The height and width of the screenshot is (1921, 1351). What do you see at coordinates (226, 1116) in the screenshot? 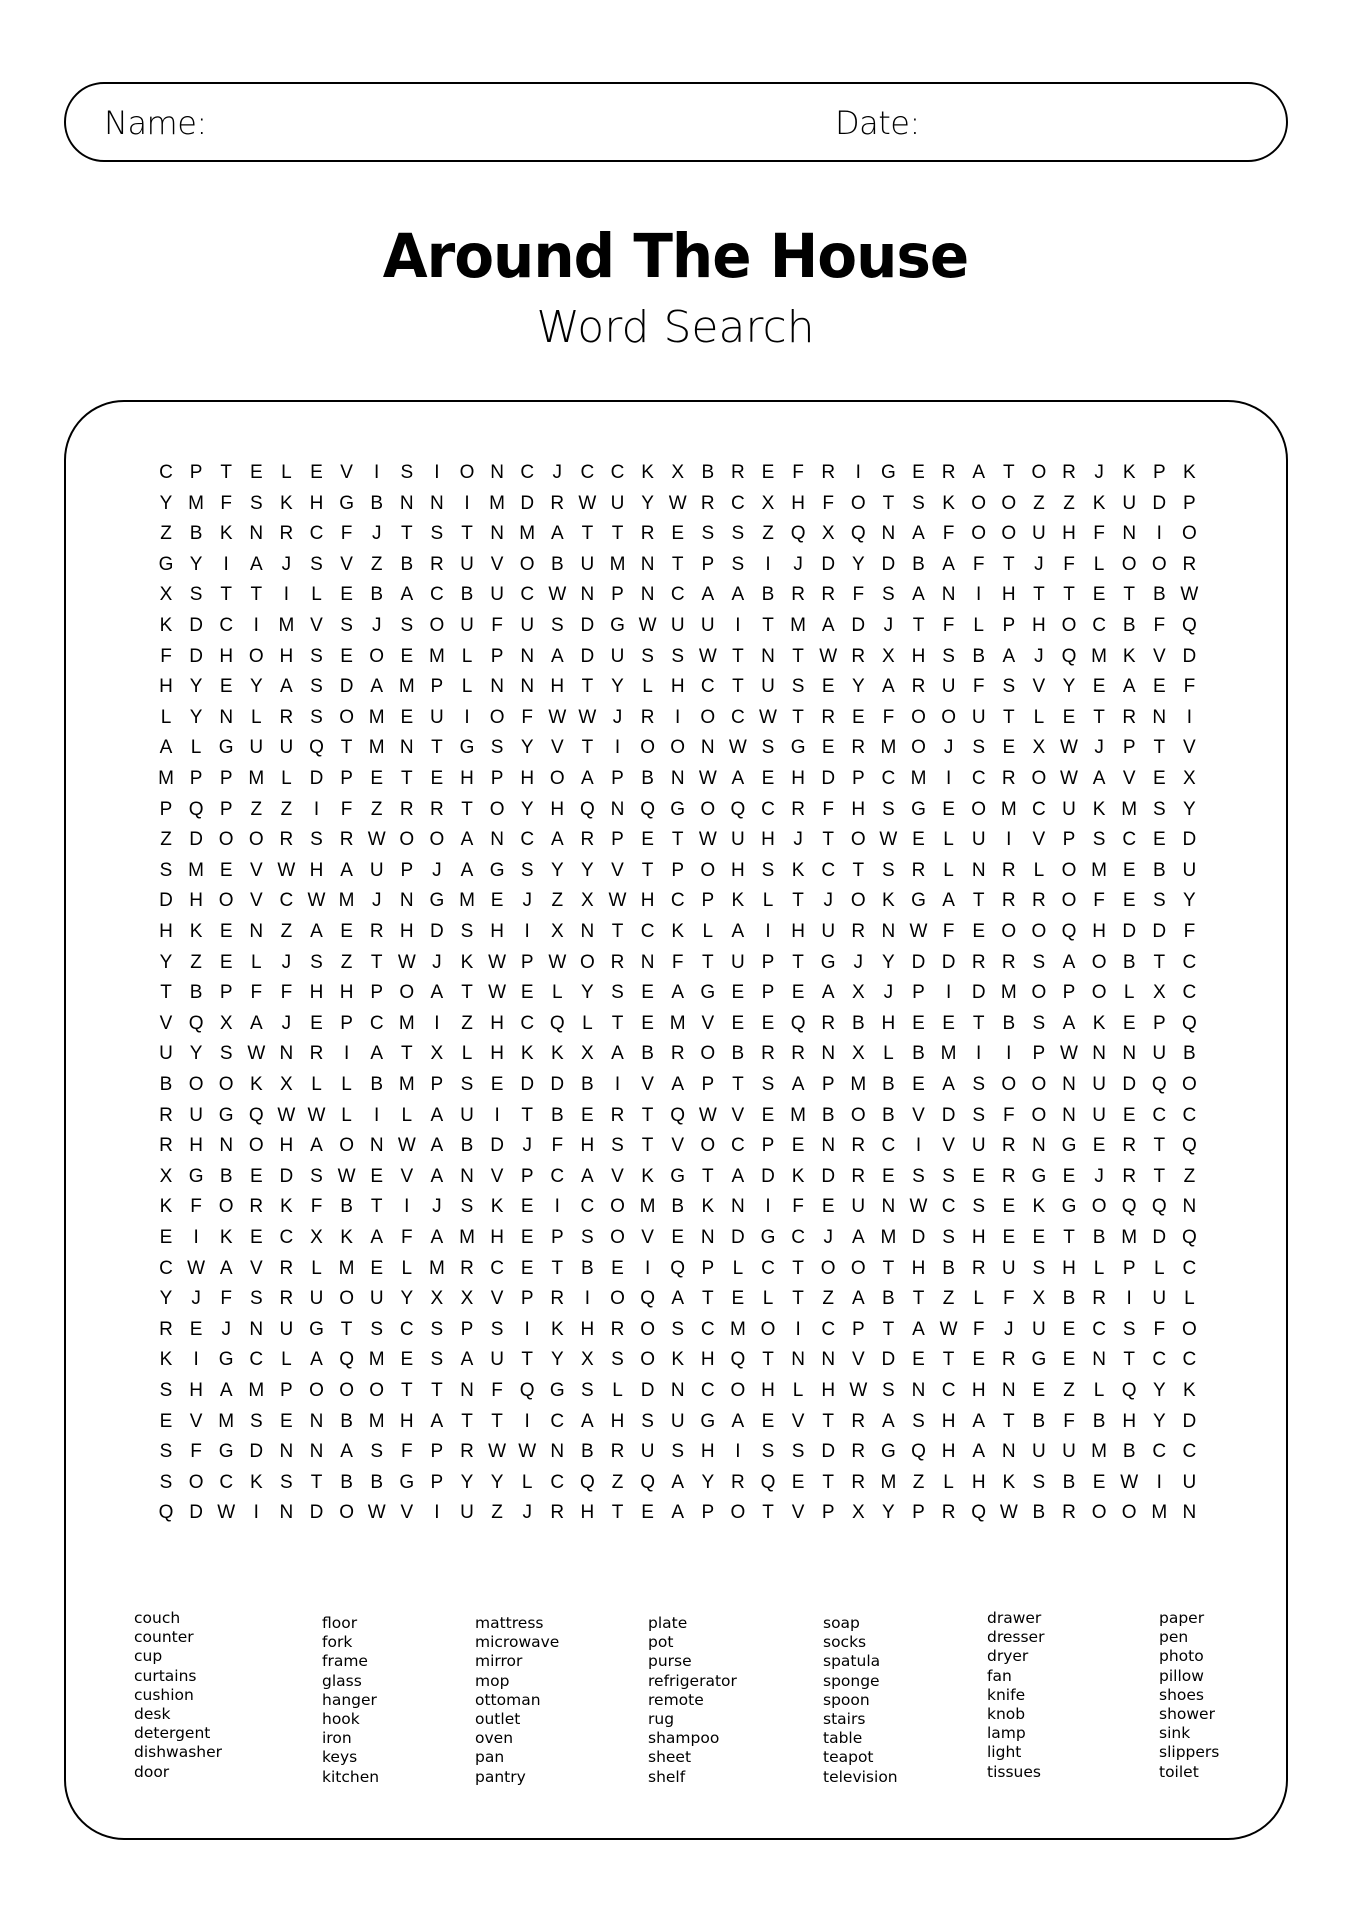
I see `grid-letter: G` at bounding box center [226, 1116].